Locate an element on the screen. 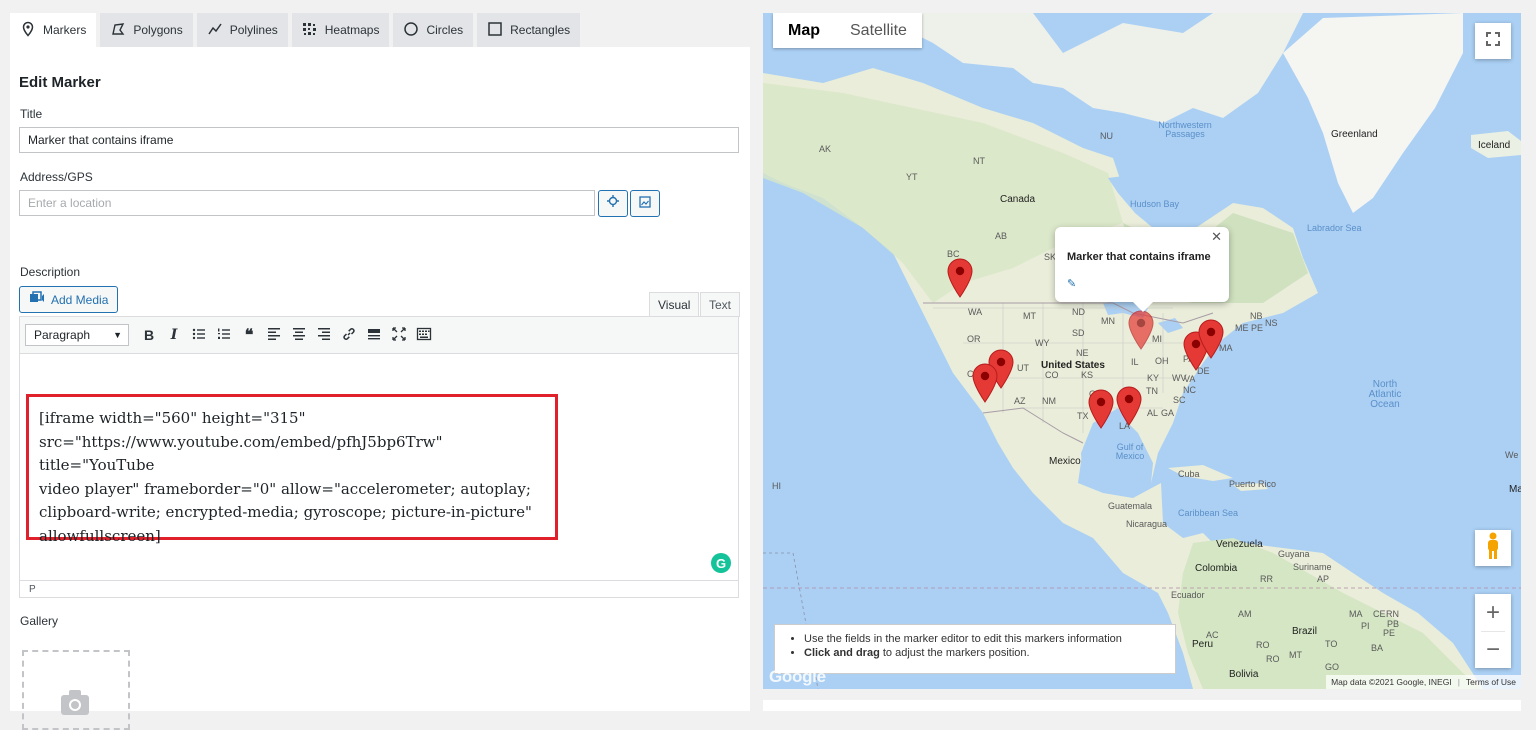 The image size is (1536, 730). hint-bold: Click and drag is located at coordinates (842, 653).